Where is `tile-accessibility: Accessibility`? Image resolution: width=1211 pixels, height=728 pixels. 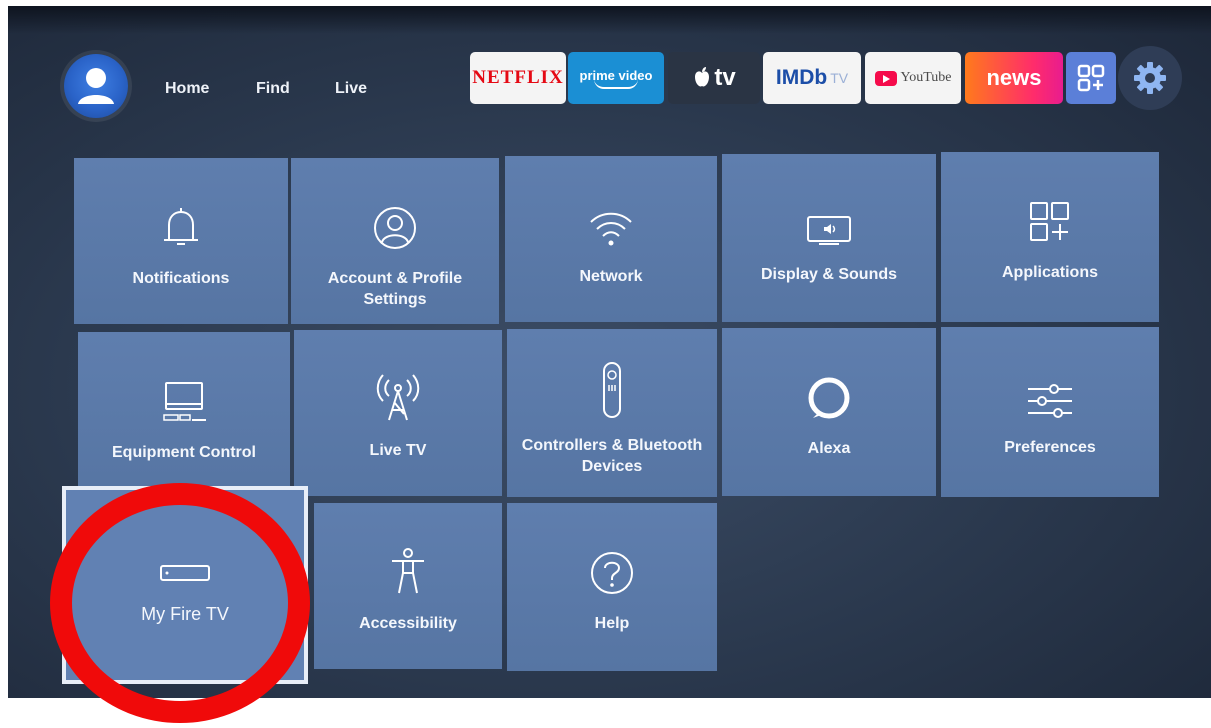 tile-accessibility: Accessibility is located at coordinates (408, 586).